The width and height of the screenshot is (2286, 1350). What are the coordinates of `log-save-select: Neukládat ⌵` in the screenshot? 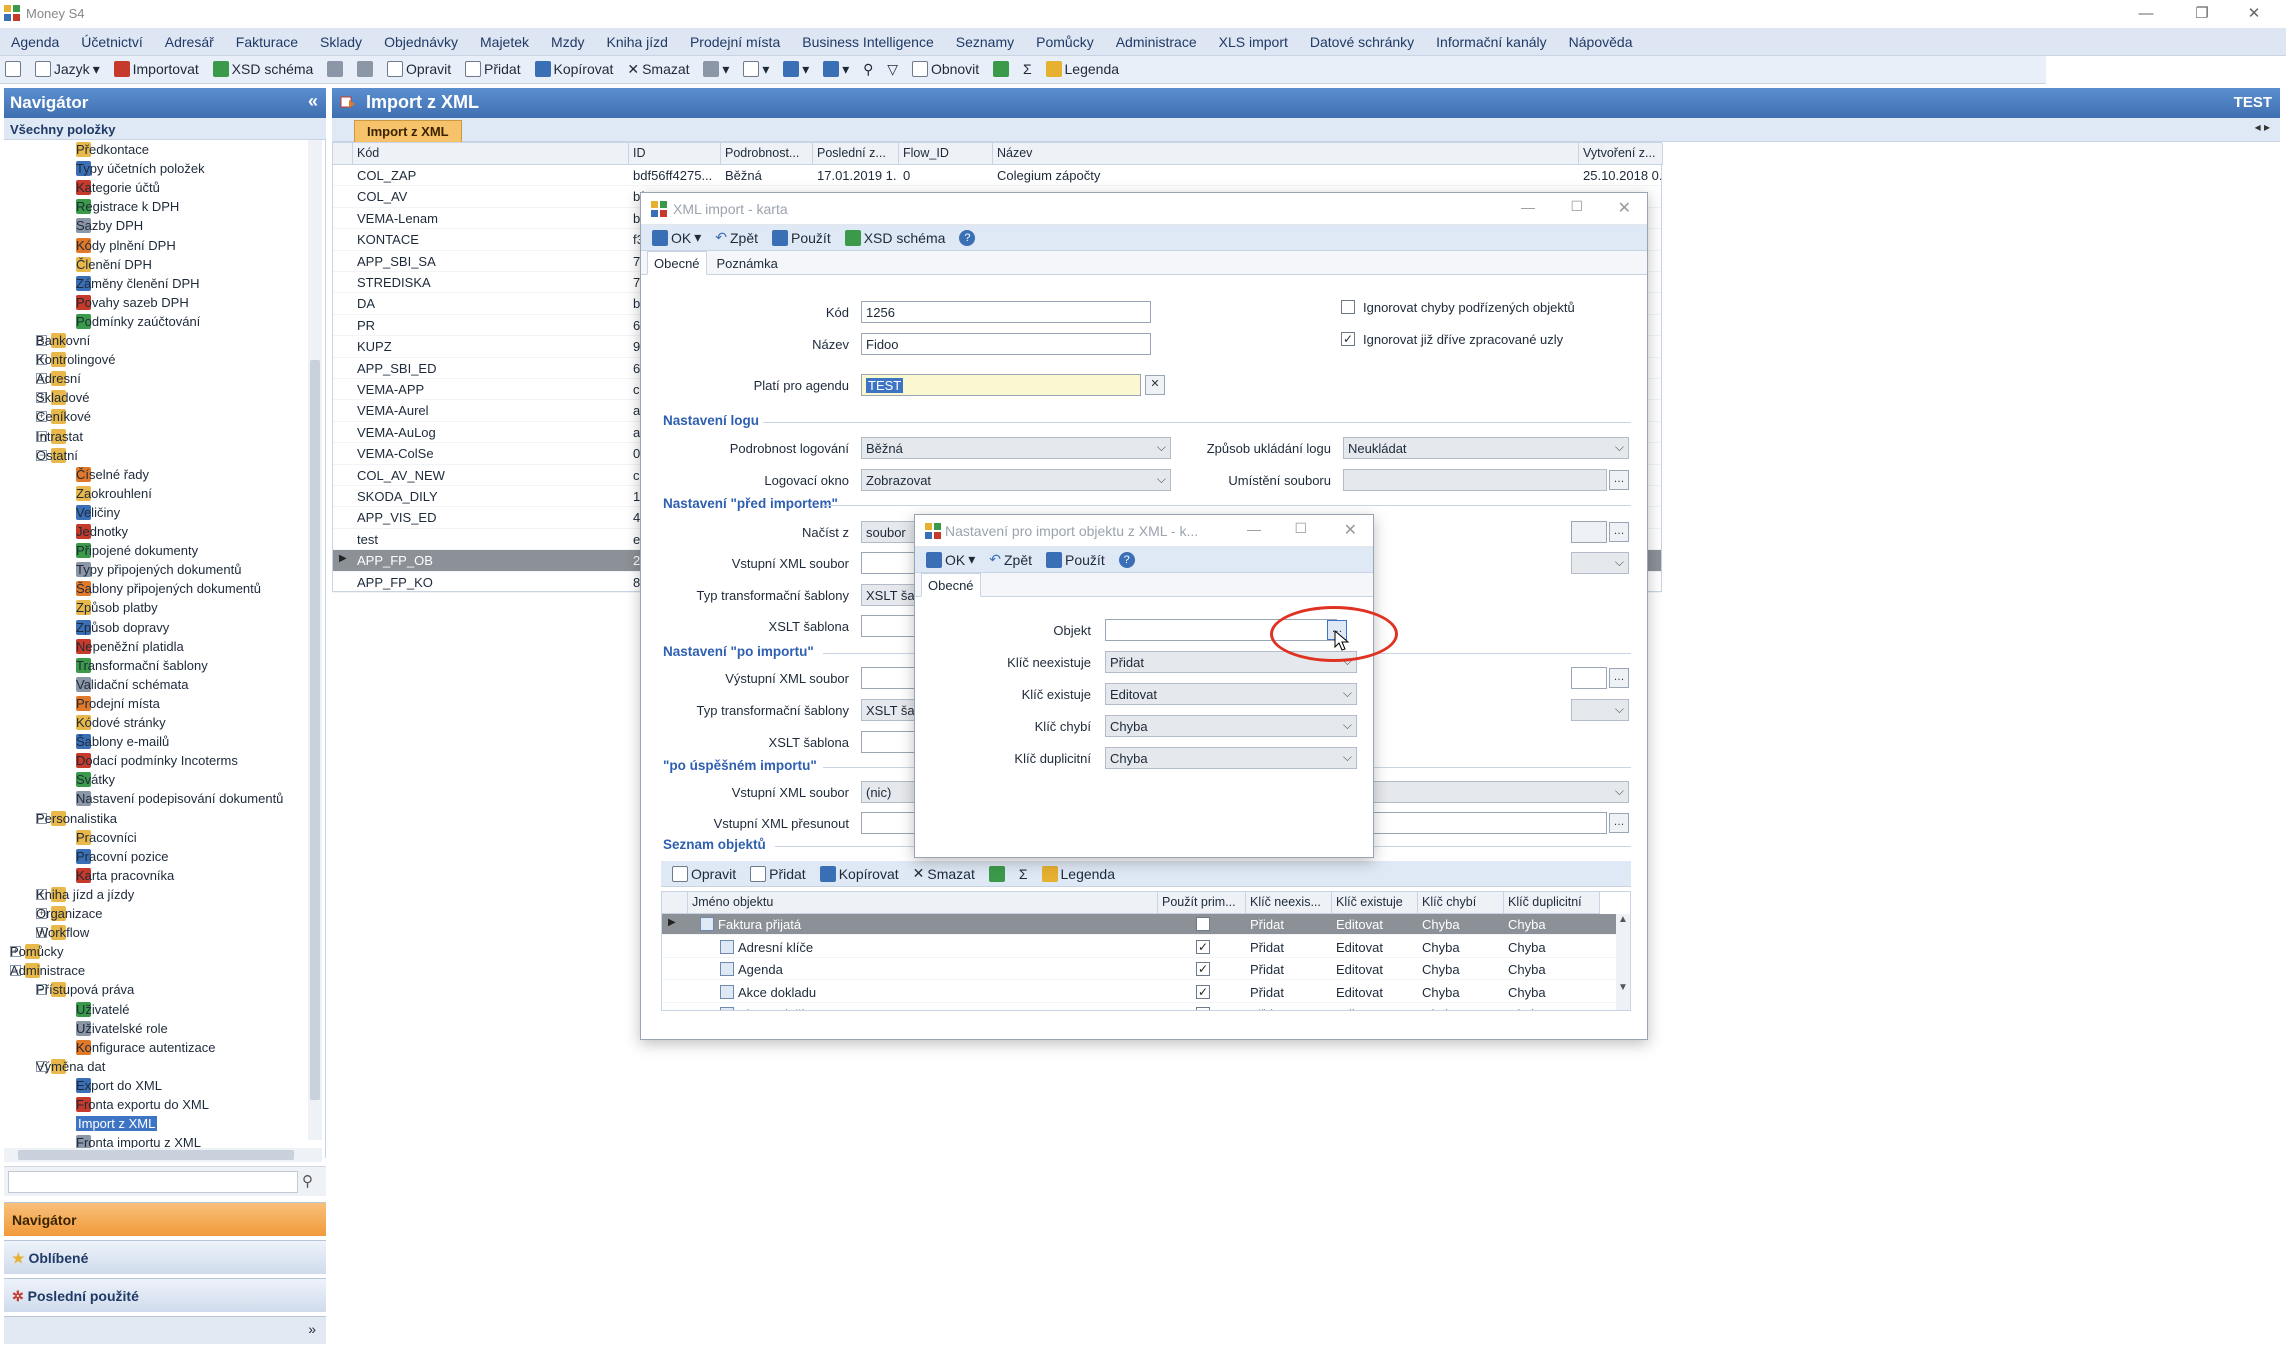 It's located at (1486, 448).